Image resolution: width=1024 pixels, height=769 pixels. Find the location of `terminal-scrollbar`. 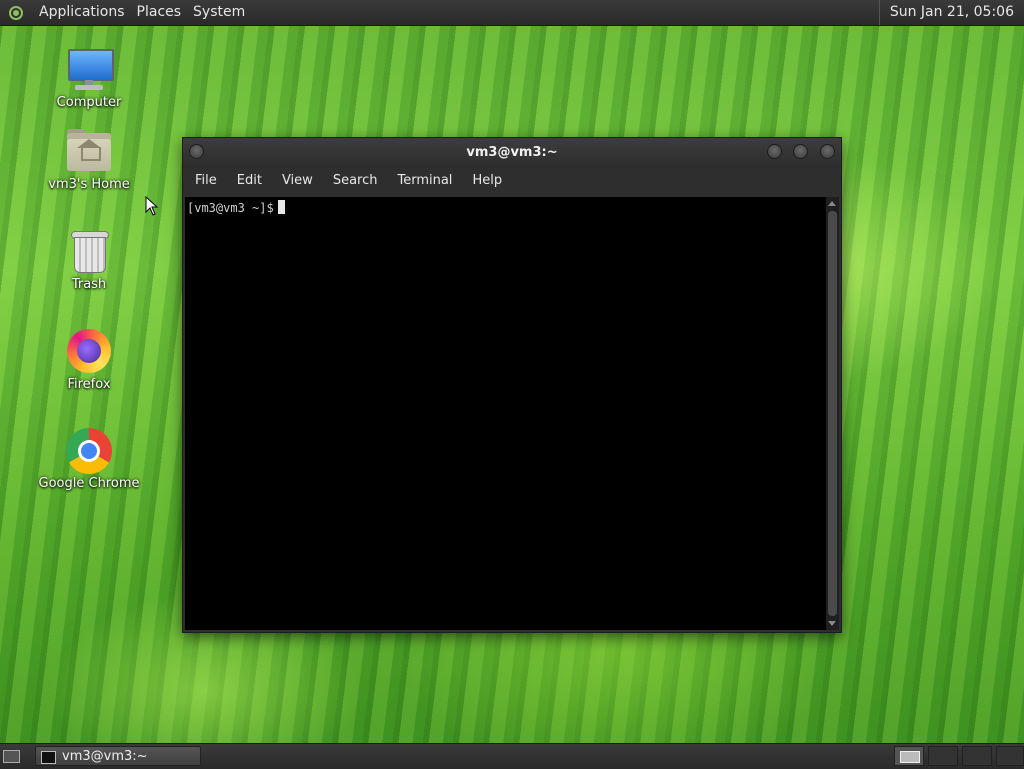

terminal-scrollbar is located at coordinates (832, 413).